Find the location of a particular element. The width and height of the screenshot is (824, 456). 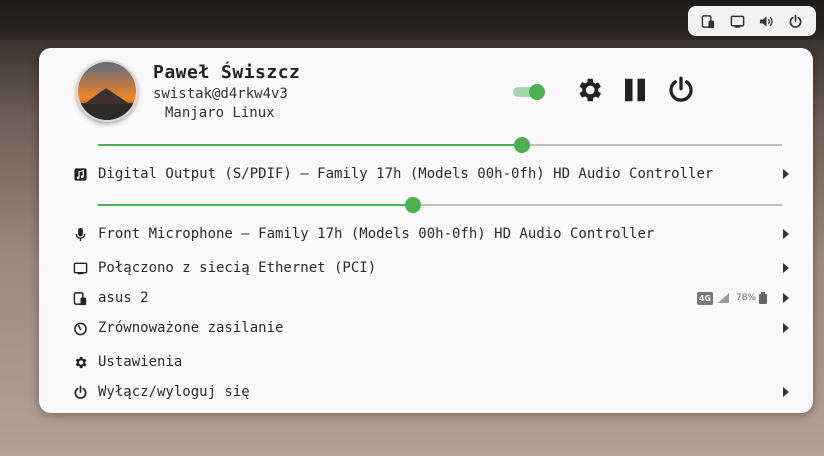

pause-button is located at coordinates (635, 92).